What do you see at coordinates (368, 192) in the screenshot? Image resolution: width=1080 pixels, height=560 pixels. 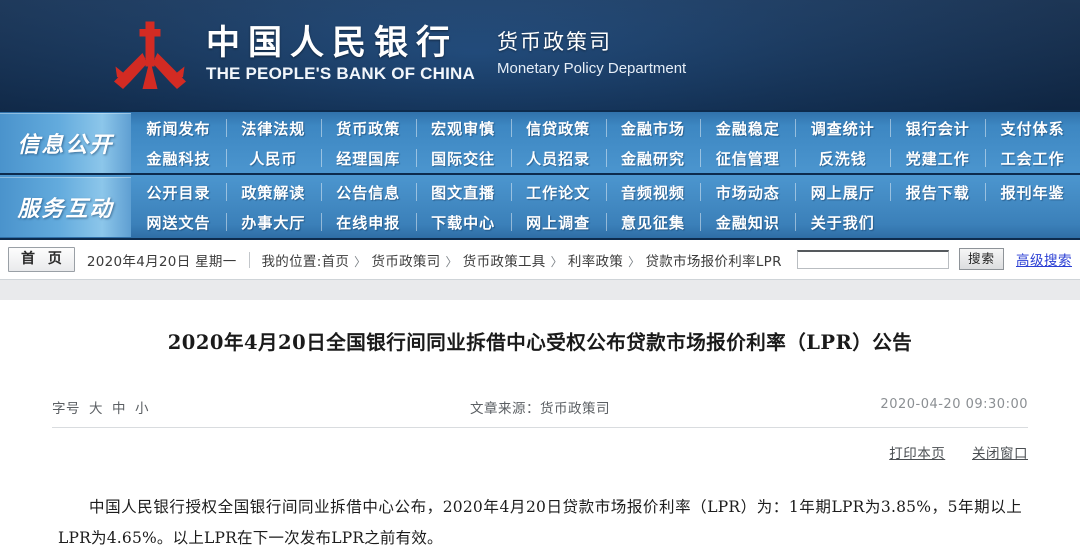 I see `nav-item-announcements: 公告信息` at bounding box center [368, 192].